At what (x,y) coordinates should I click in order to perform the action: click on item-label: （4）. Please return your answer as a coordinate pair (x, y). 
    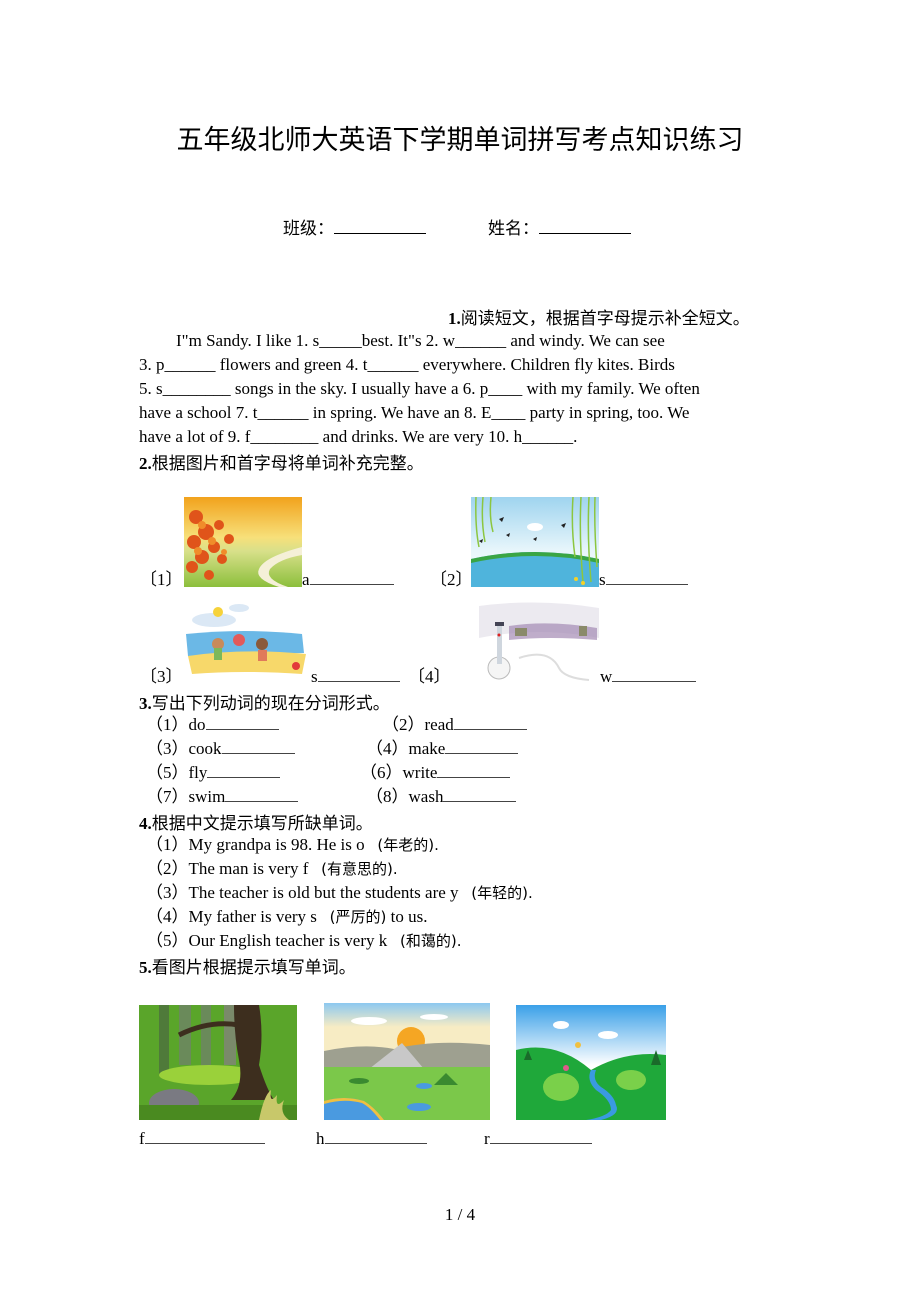
    Looking at the image, I should click on (387, 748).